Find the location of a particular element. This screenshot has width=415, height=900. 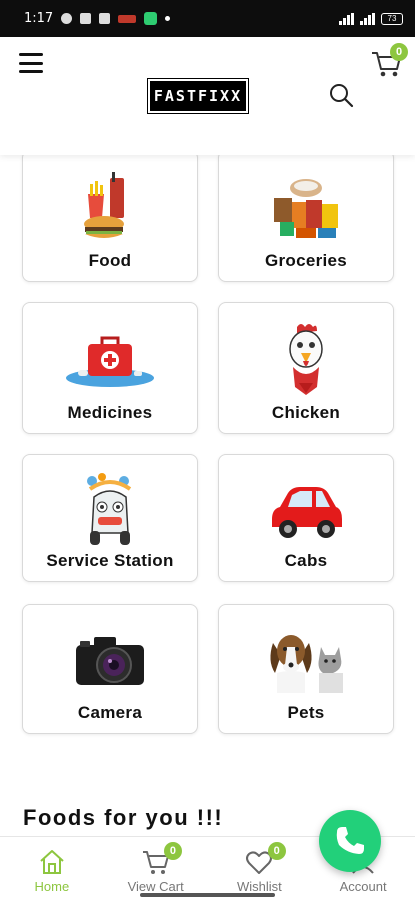

category-label: Cabs is located at coordinates (306, 560).